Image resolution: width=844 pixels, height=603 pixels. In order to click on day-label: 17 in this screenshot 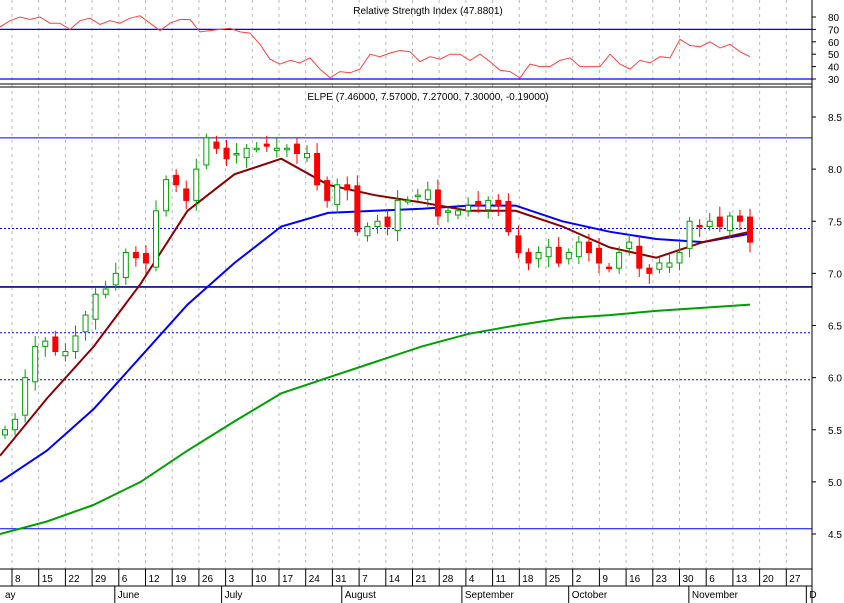, I will do `click(288, 579)`.